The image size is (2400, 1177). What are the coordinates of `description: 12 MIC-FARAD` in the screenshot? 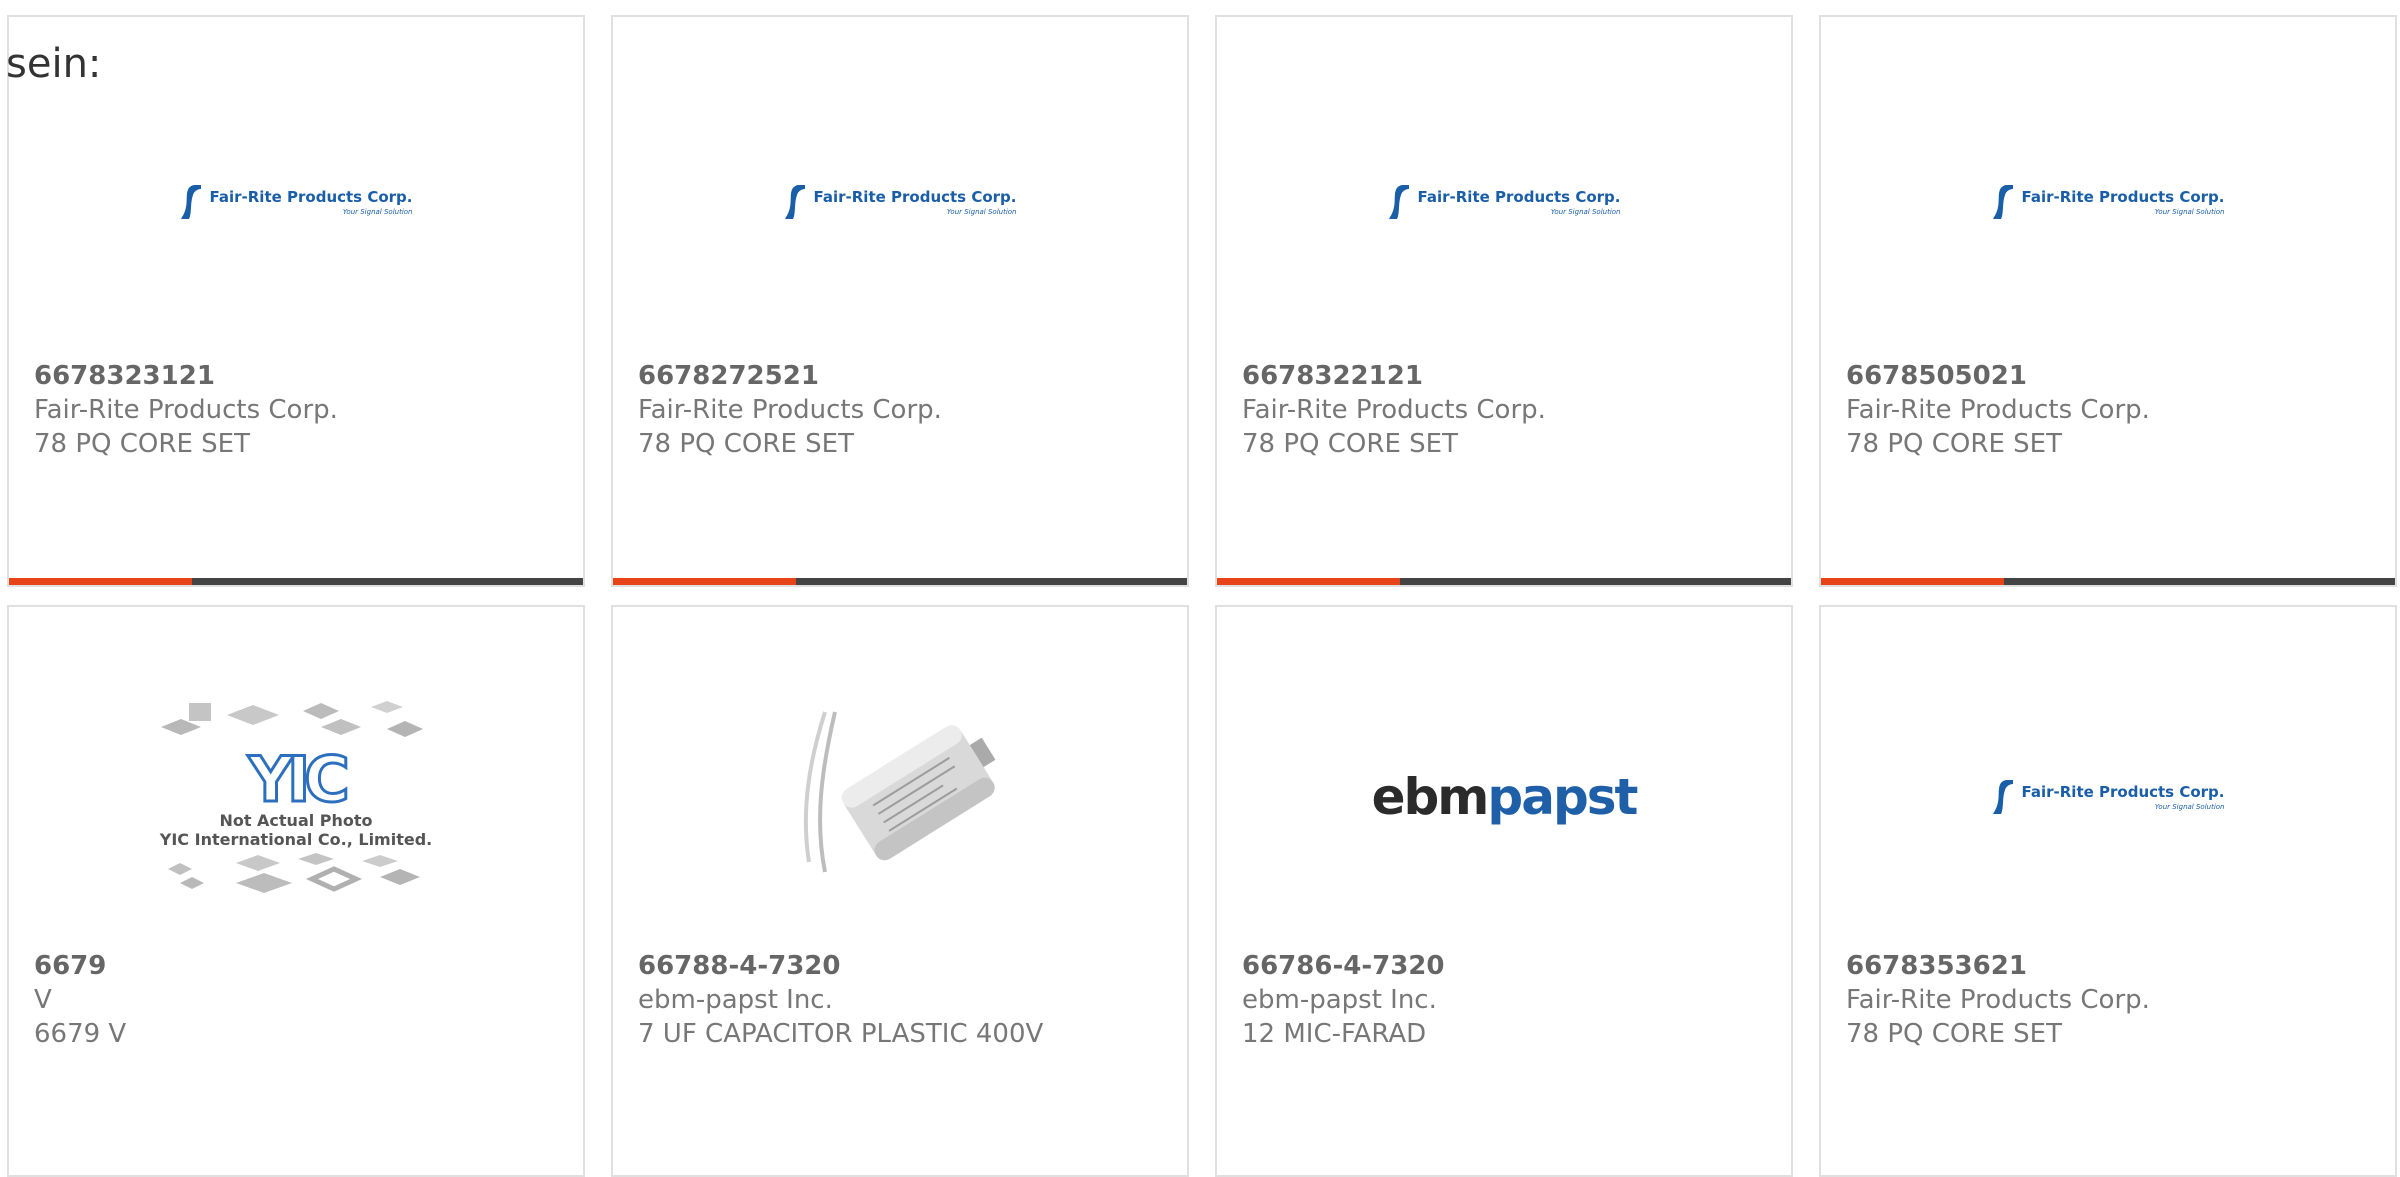 It's located at (1334, 1034).